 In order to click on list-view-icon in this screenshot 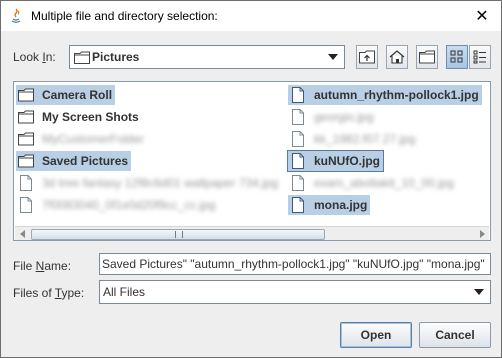, I will do `click(456, 56)`.